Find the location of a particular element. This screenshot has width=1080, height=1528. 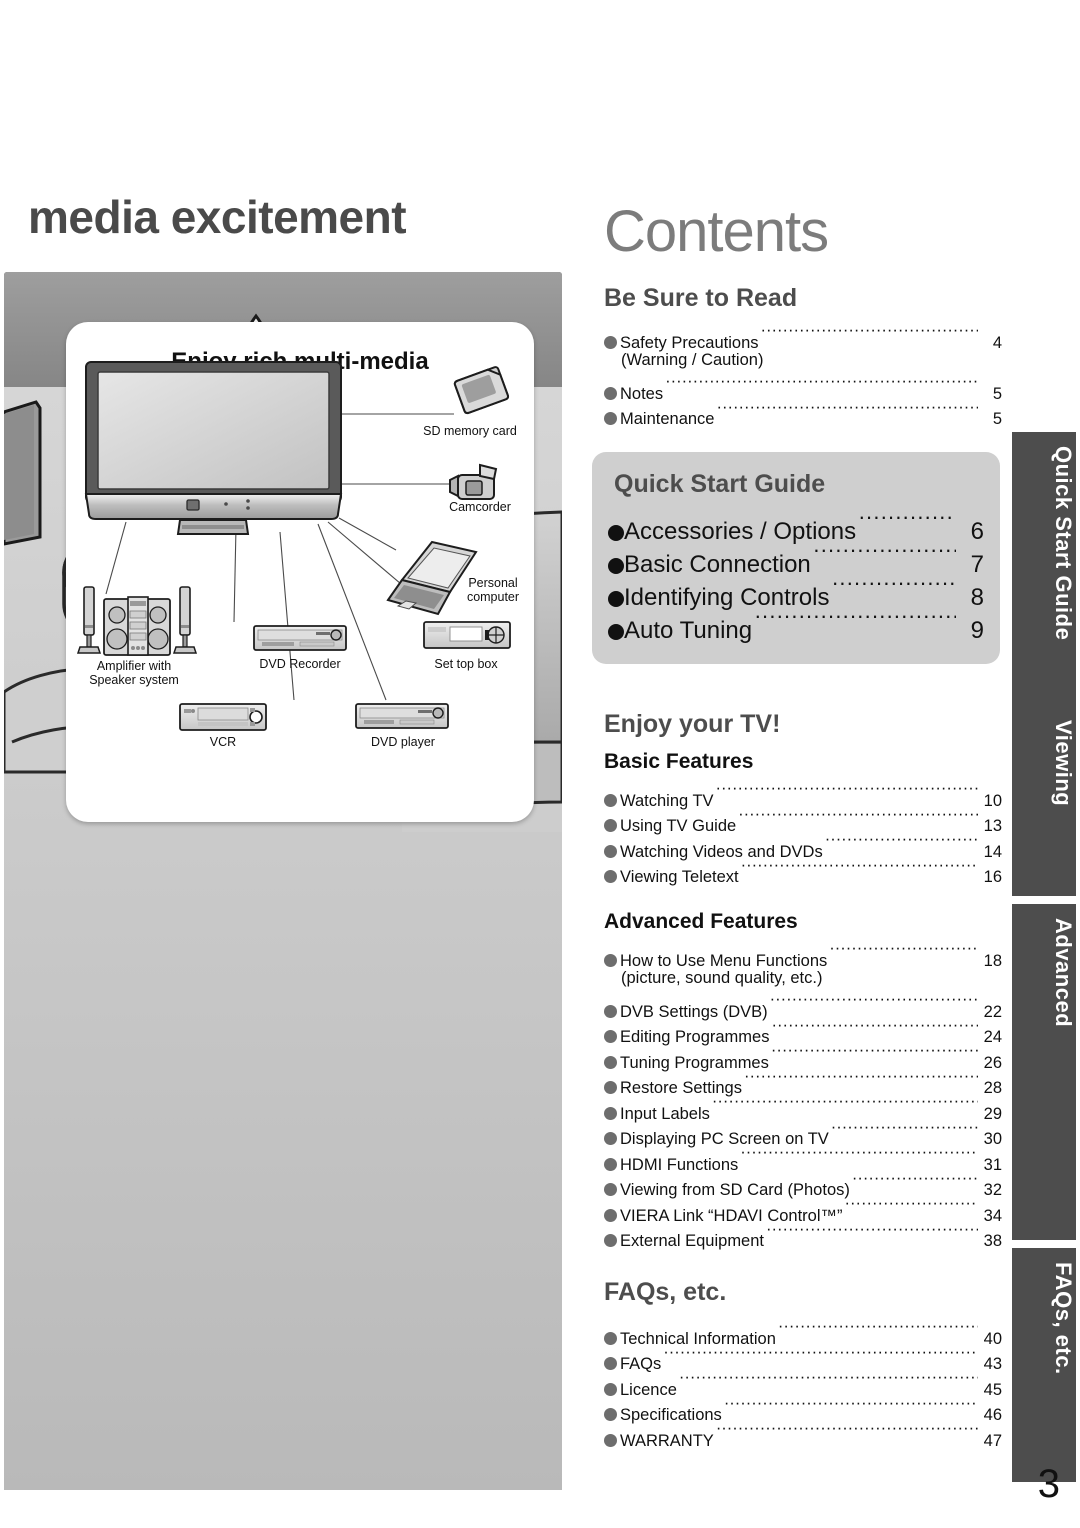

device-connection-diagram is located at coordinates (293, 546).